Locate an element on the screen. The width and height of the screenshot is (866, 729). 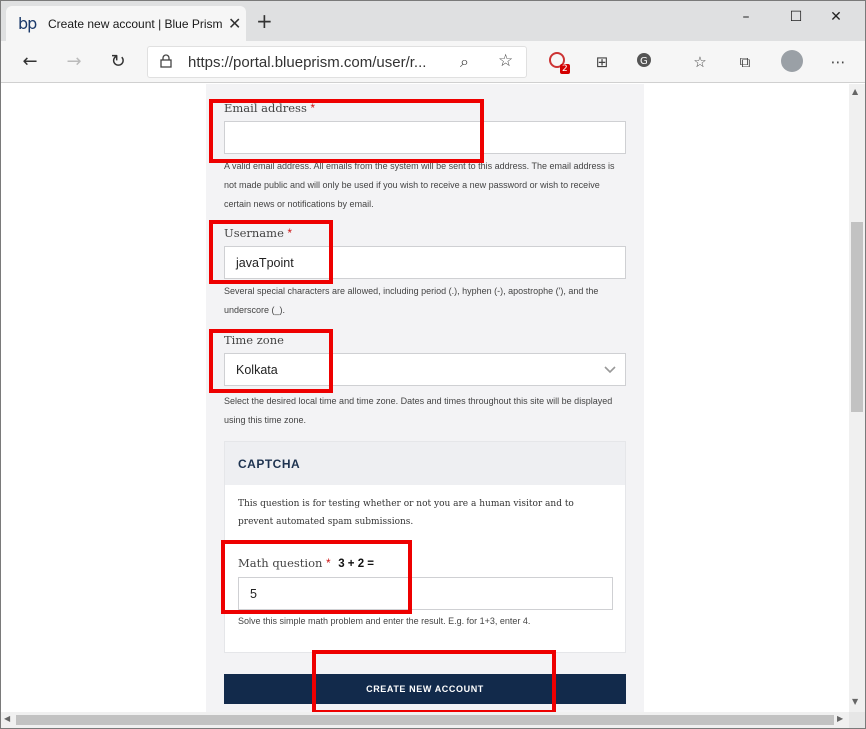
refresh-icon: ↻ is located at coordinates (118, 62).